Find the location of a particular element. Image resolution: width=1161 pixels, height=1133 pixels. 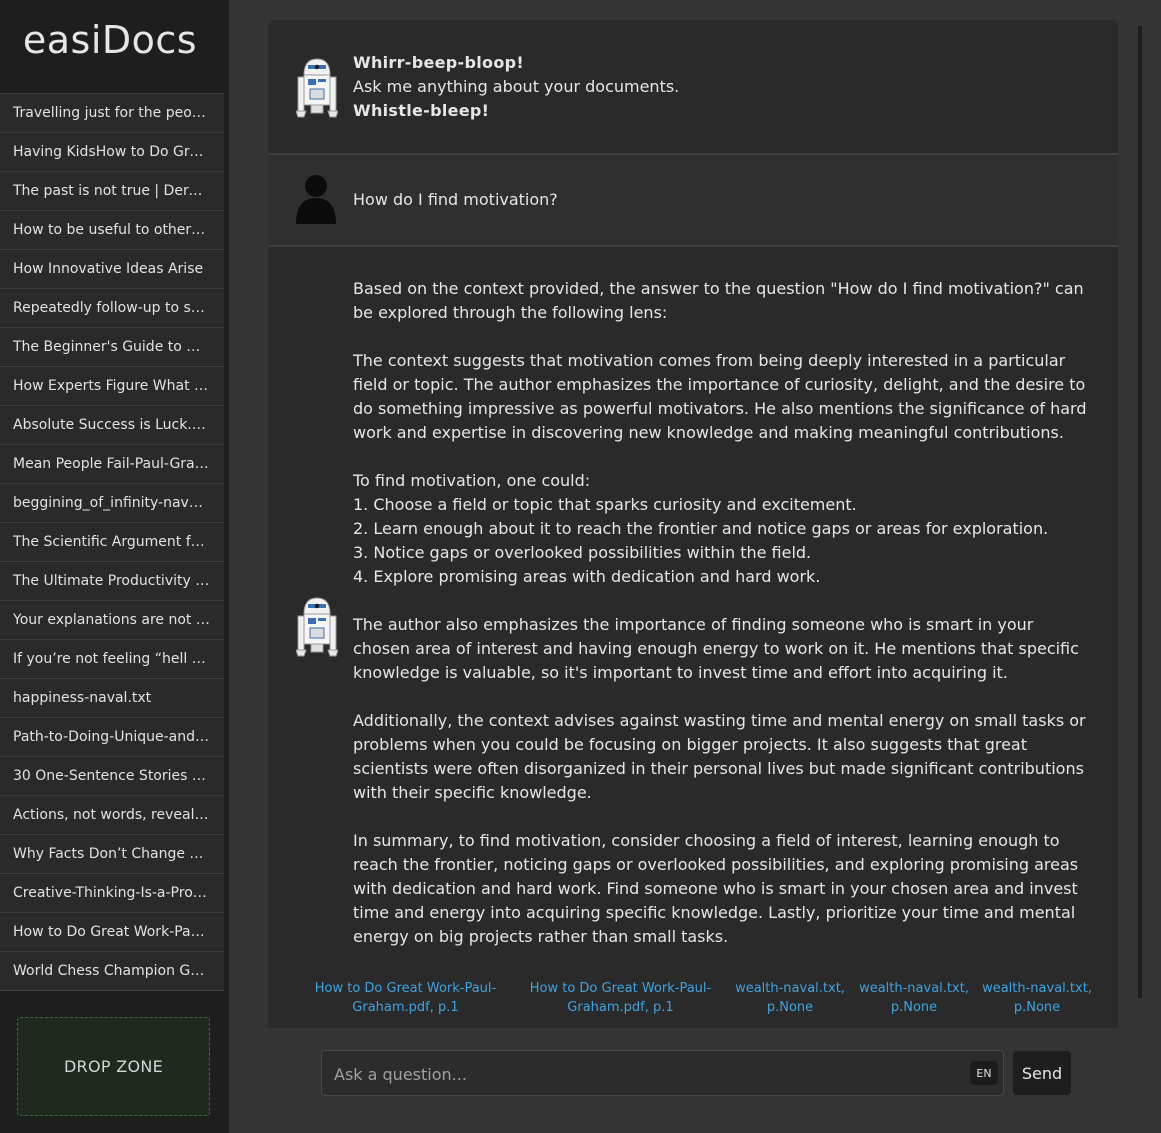

send-button: Send is located at coordinates (1042, 1073).